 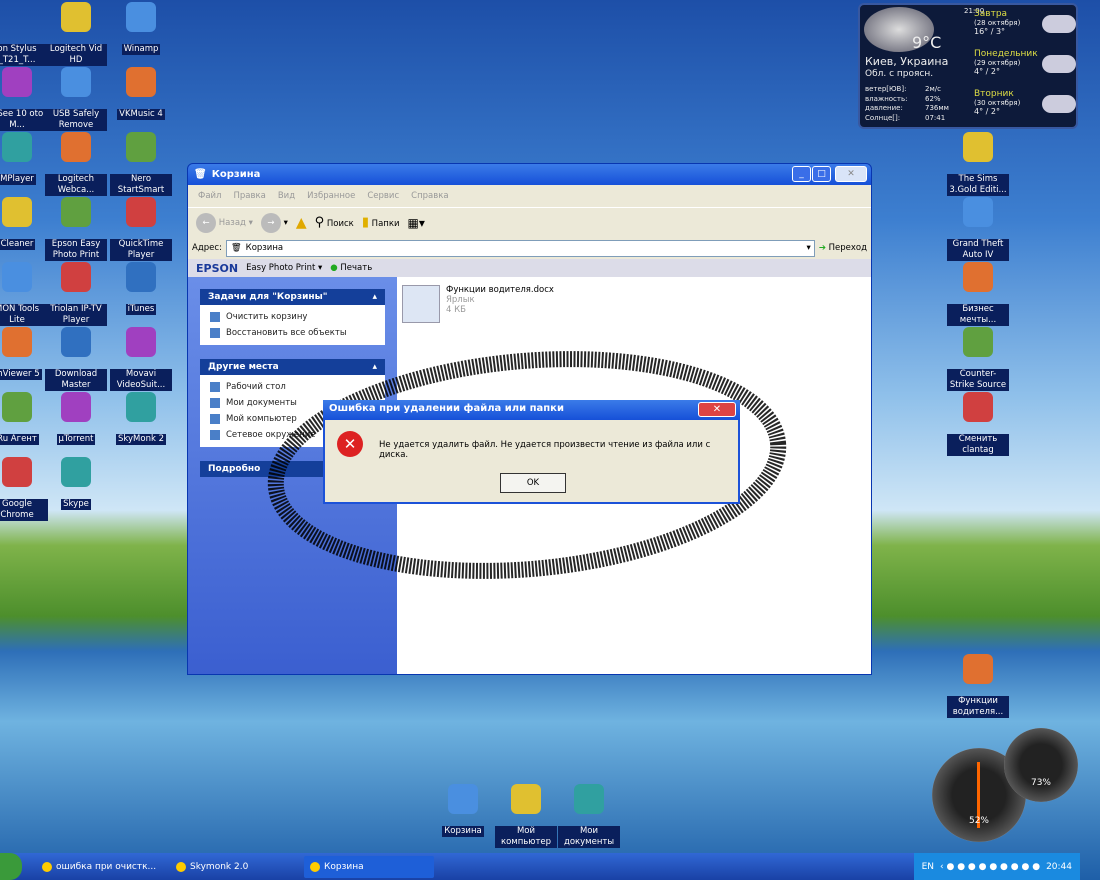 What do you see at coordinates (533, 483) in the screenshot?
I see `ok-button: OK` at bounding box center [533, 483].